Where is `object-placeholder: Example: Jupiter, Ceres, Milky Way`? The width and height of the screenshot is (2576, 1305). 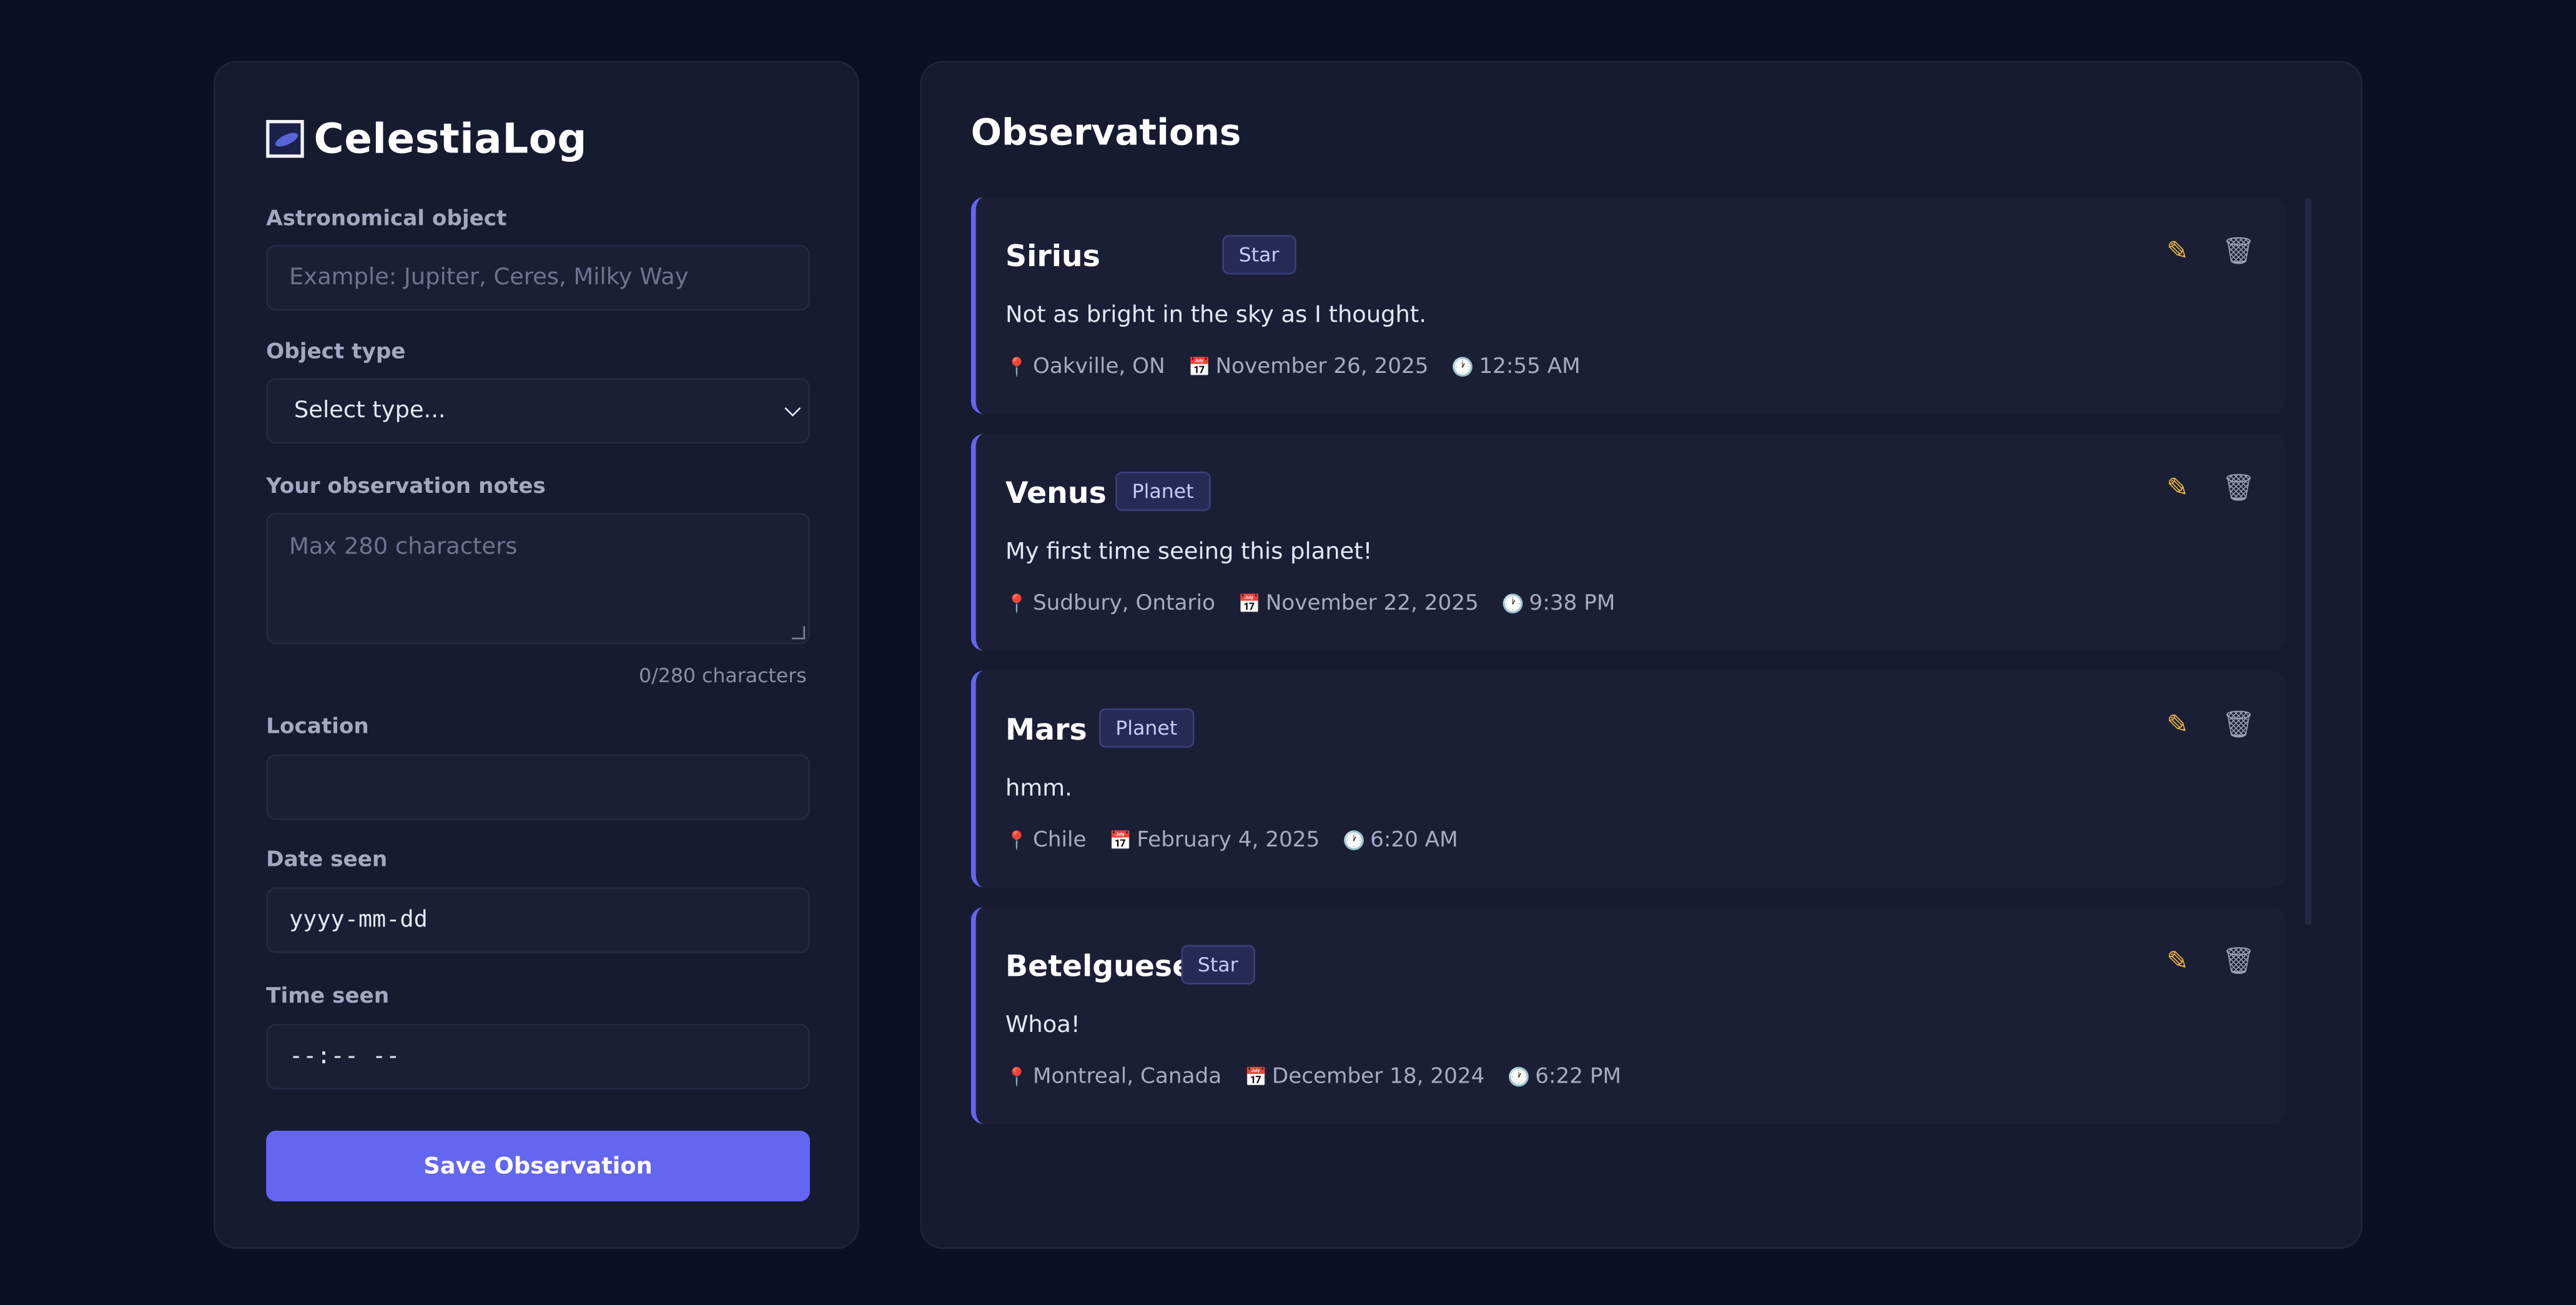
object-placeholder: Example: Jupiter, Ceres, Milky Way is located at coordinates (489, 277).